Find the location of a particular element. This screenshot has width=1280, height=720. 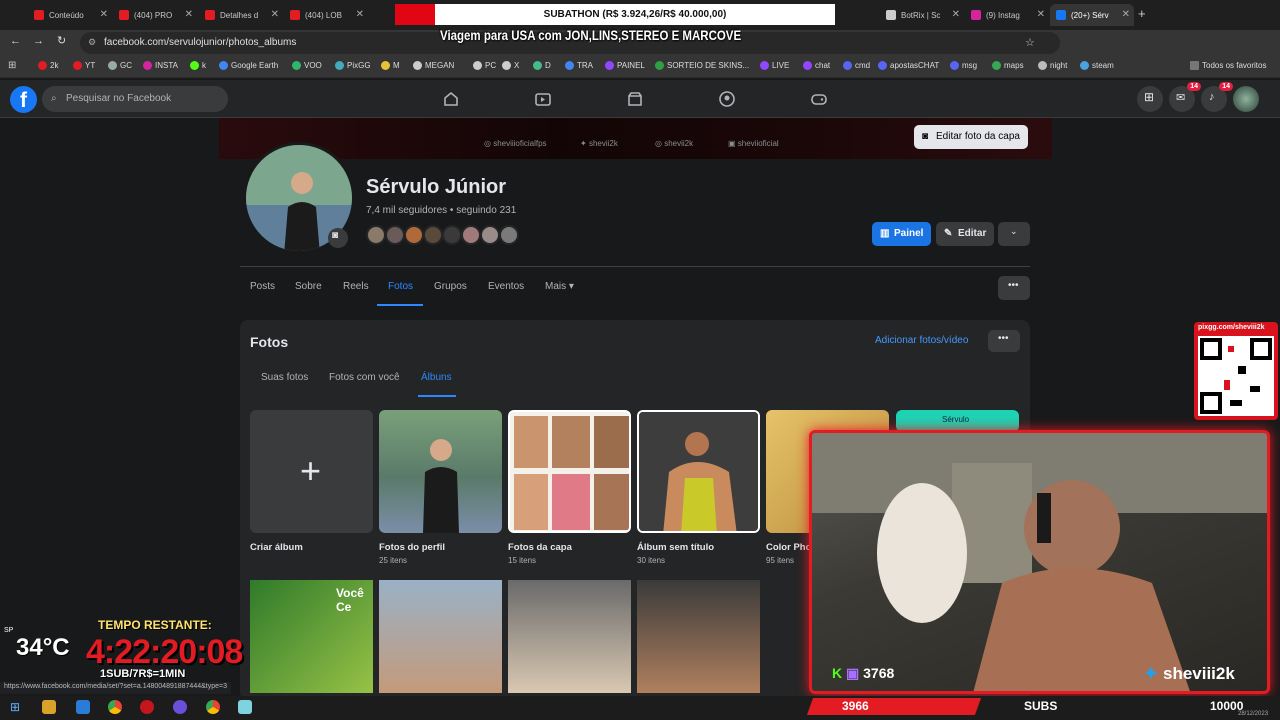

tab-groups: Grupos is located at coordinates (450, 286).